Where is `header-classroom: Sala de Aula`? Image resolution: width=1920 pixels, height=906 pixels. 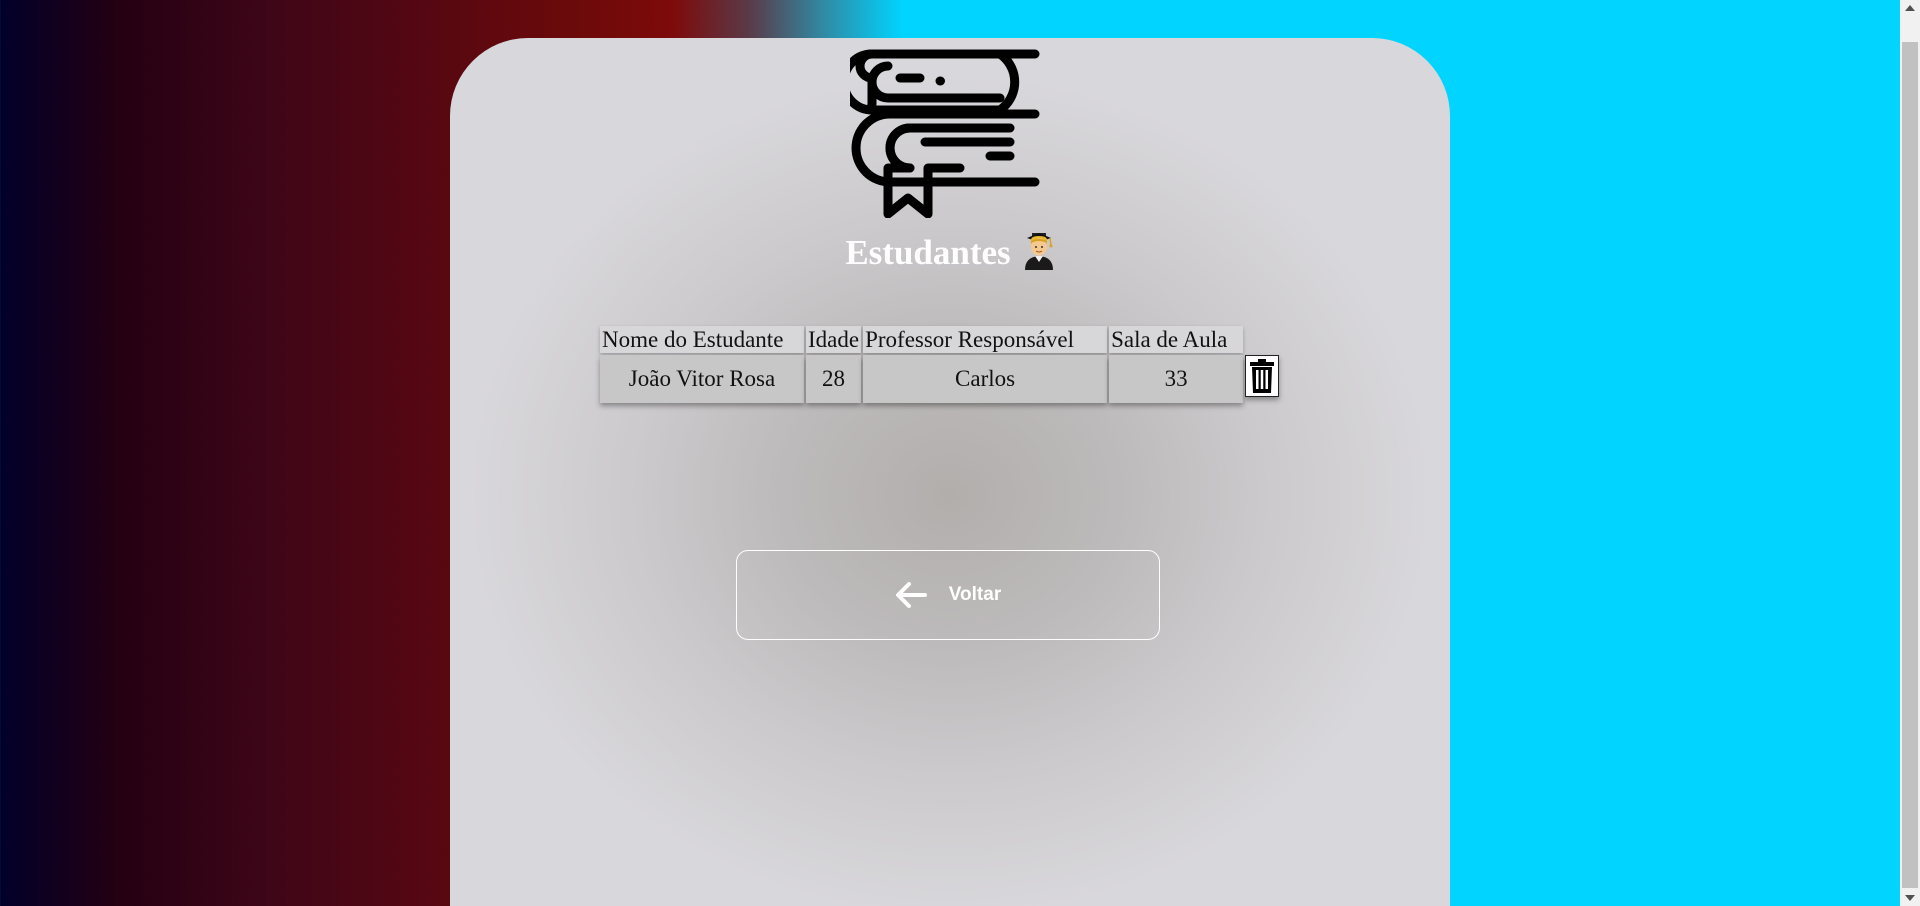
header-classroom: Sala de Aula is located at coordinates (1176, 339).